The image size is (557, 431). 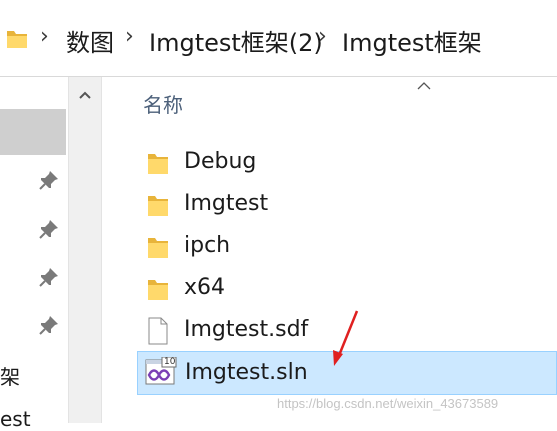 What do you see at coordinates (388, 403) in the screenshot?
I see `watermark: https://blog.csdn.net/weixin_43673589` at bounding box center [388, 403].